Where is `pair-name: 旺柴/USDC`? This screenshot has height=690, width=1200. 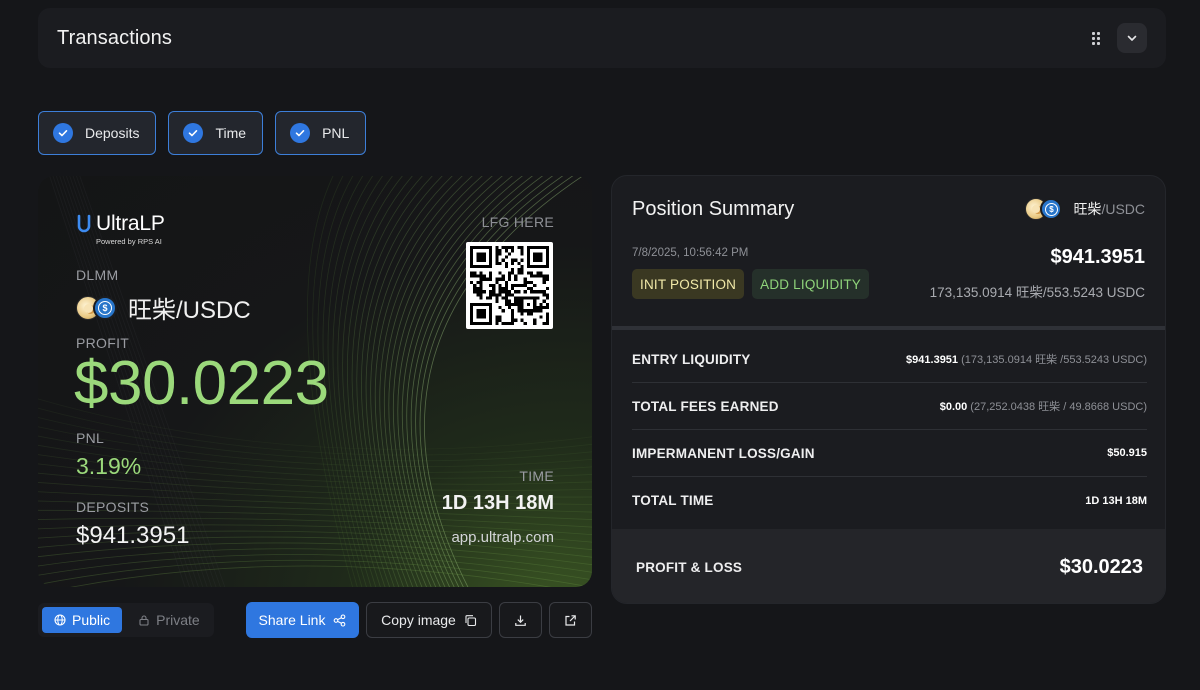 pair-name: 旺柴/USDC is located at coordinates (189, 310).